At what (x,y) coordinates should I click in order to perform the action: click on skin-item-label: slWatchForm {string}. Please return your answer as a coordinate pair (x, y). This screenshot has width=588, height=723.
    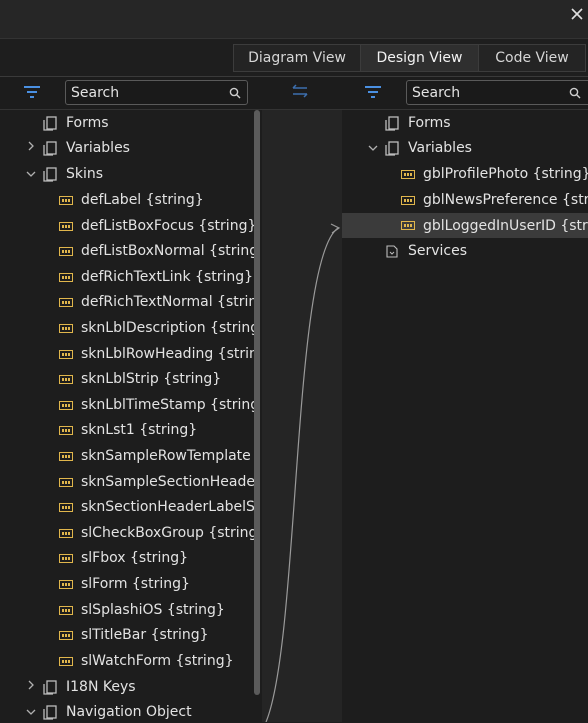
    Looking at the image, I should click on (157, 660).